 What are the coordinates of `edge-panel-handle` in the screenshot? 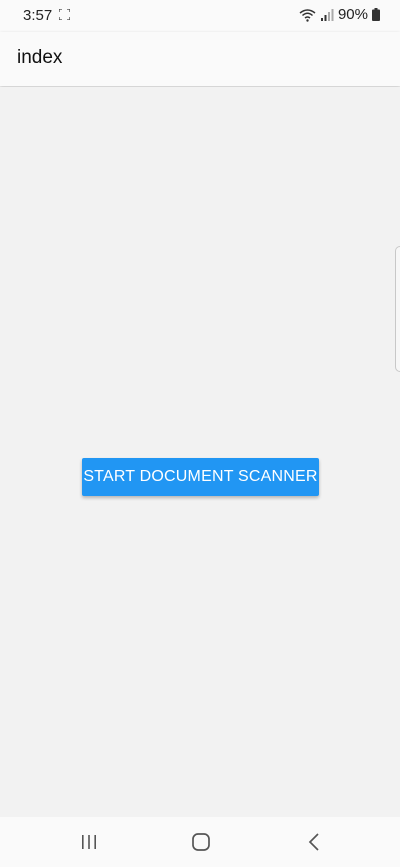 It's located at (397, 309).